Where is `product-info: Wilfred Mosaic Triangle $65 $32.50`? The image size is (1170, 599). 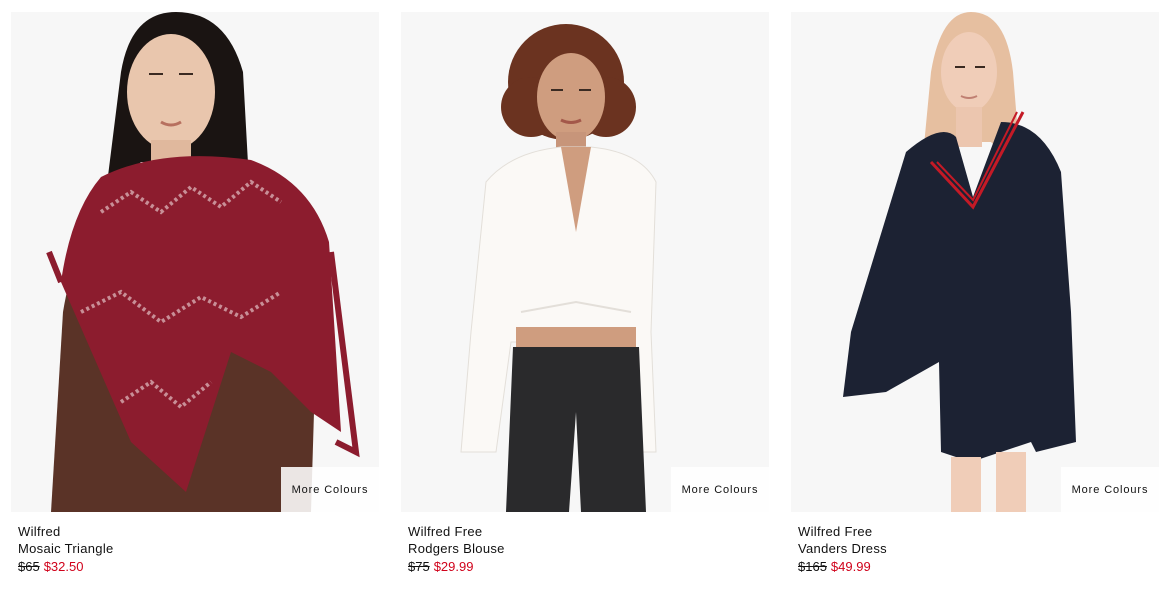 product-info: Wilfred Mosaic Triangle $65 $32.50 is located at coordinates (195, 543).